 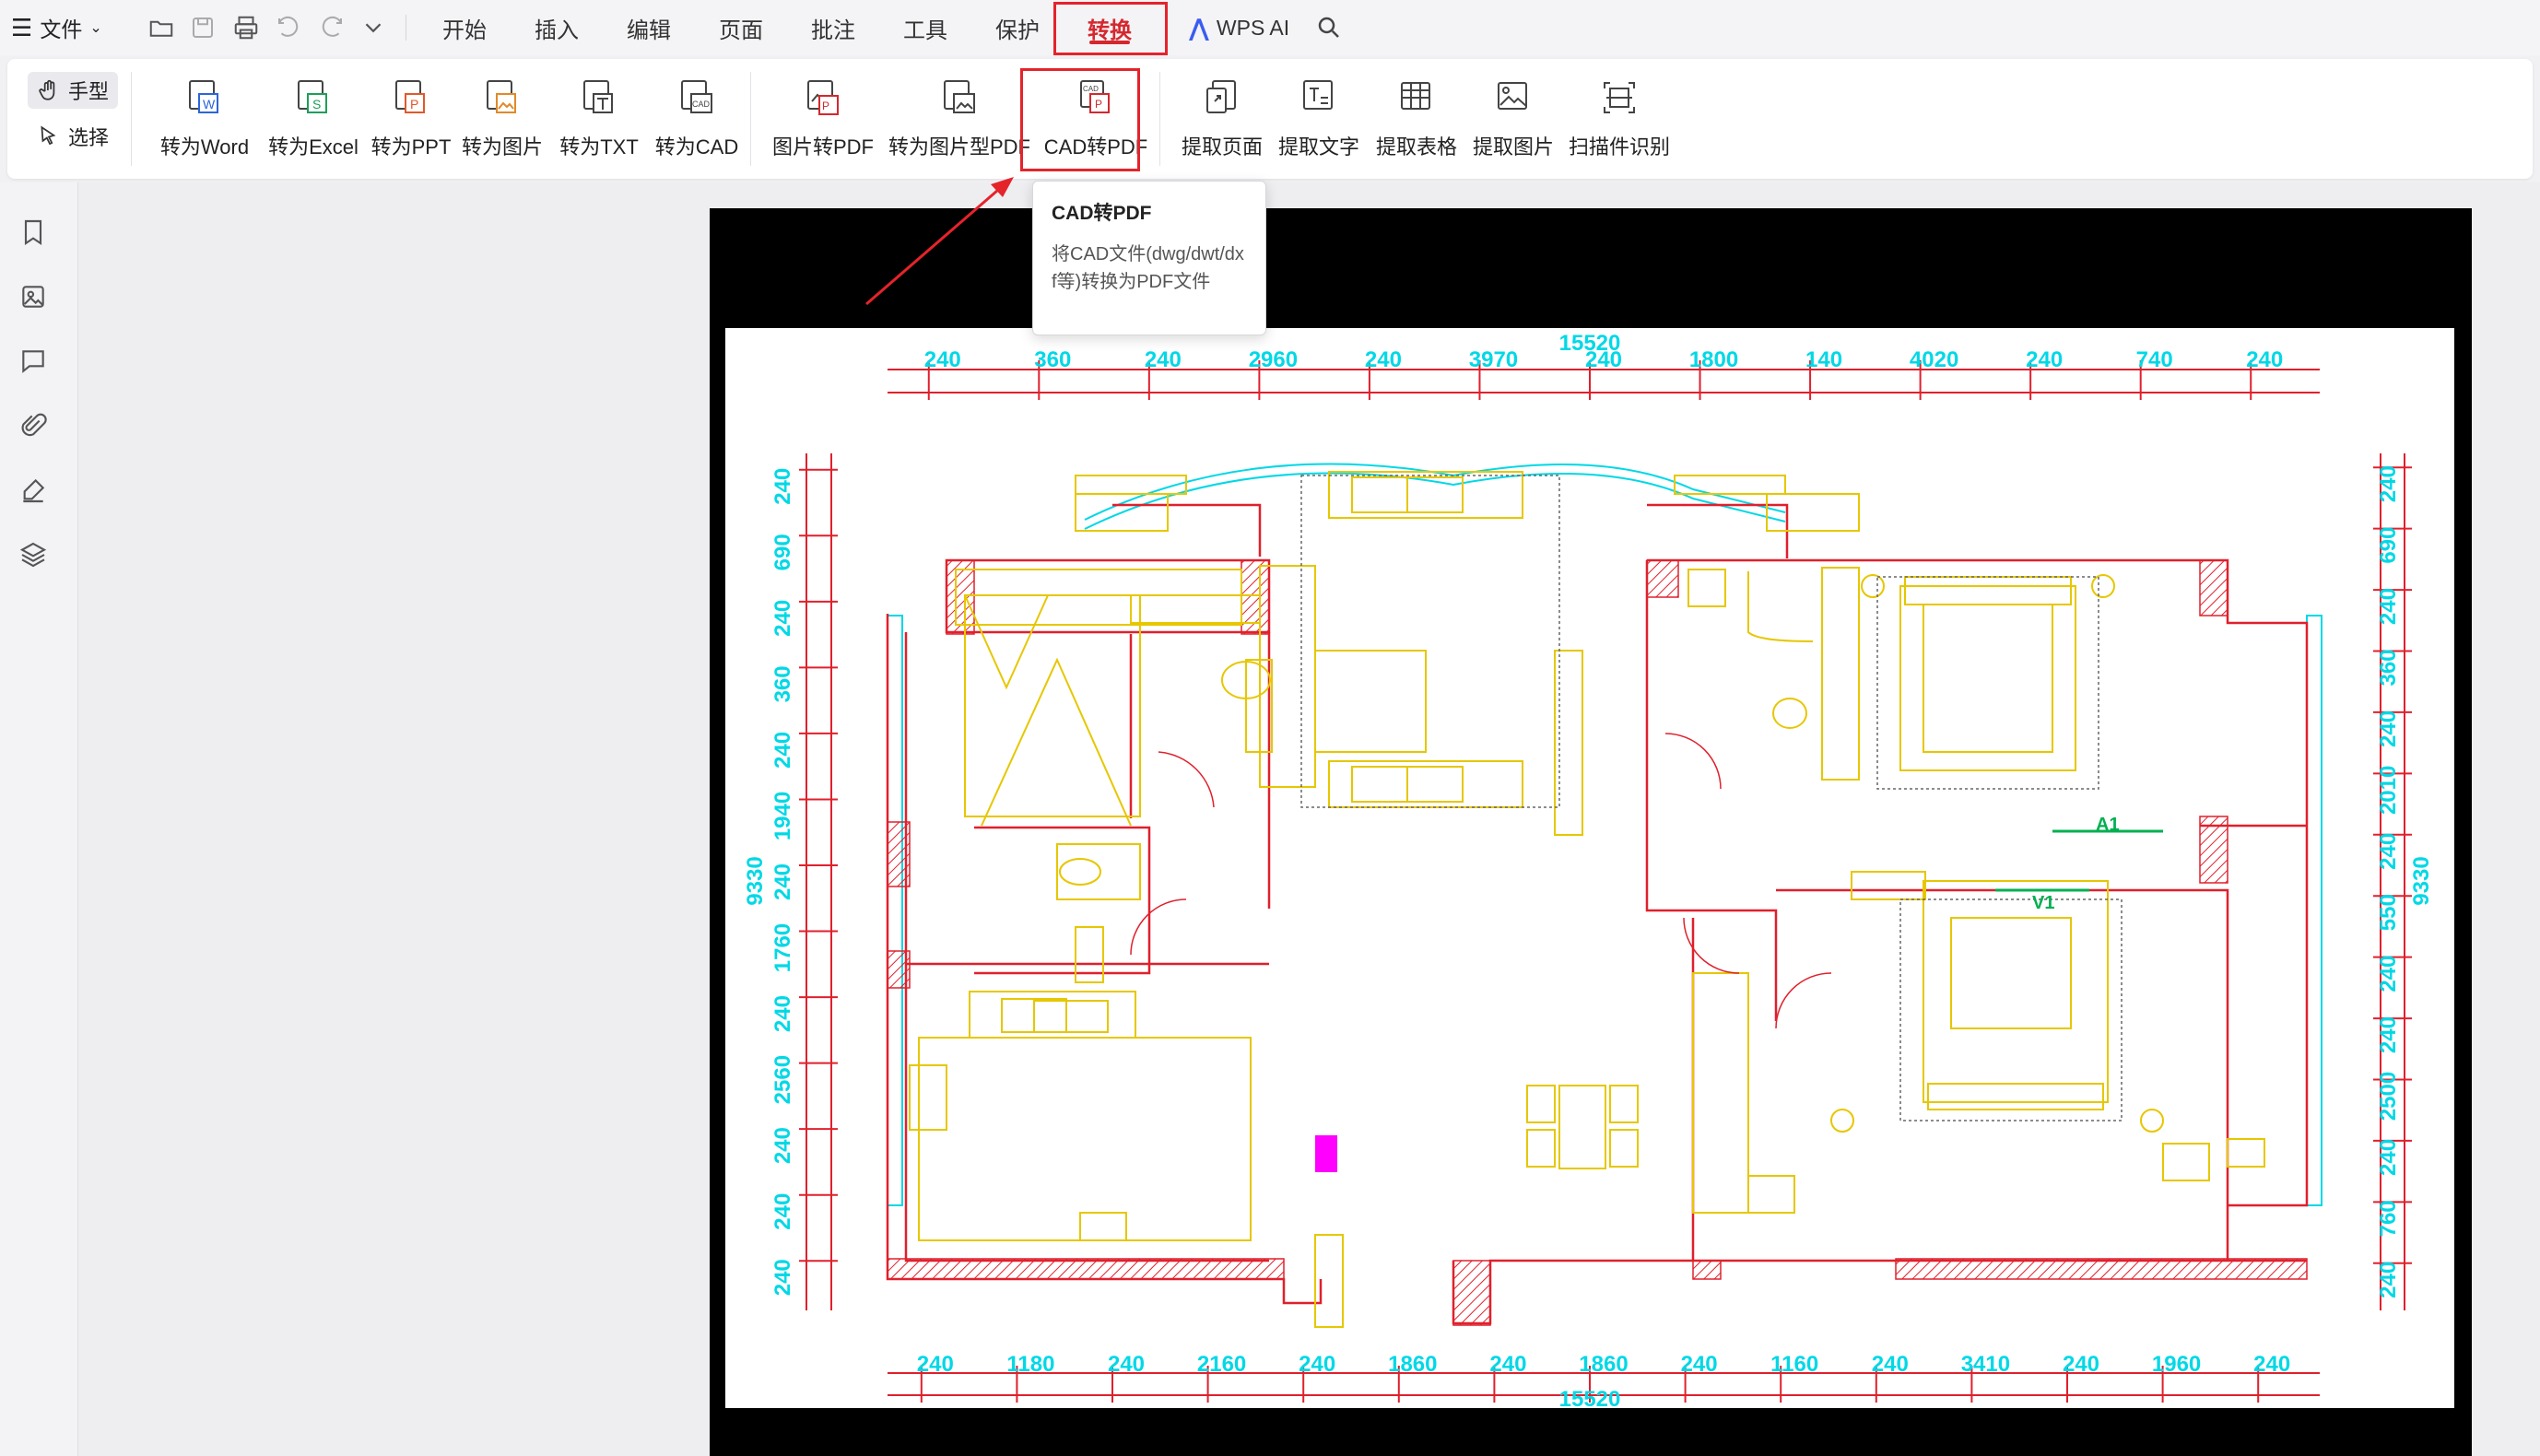 I want to click on cad-to-pdf-icon: CAD P, so click(x=1096, y=97).